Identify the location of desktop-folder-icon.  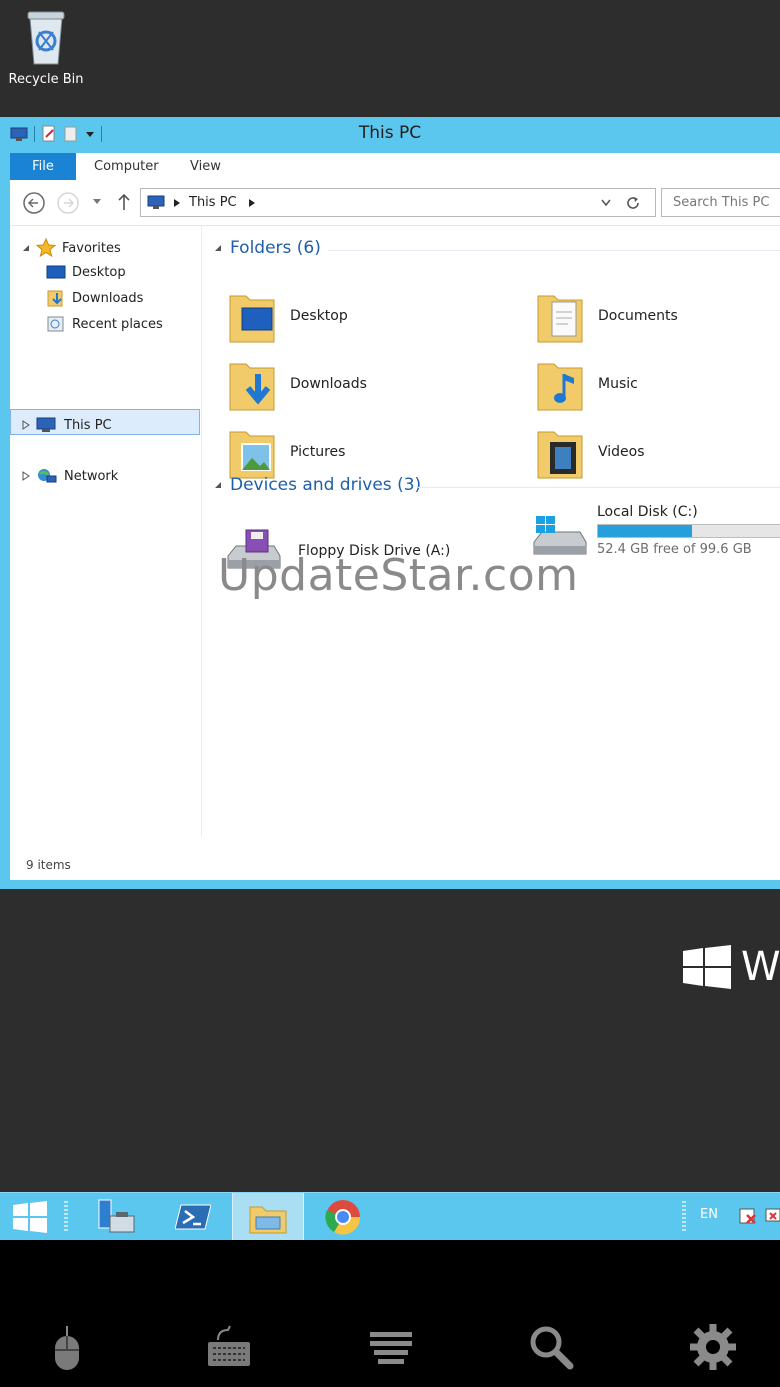
(252, 319).